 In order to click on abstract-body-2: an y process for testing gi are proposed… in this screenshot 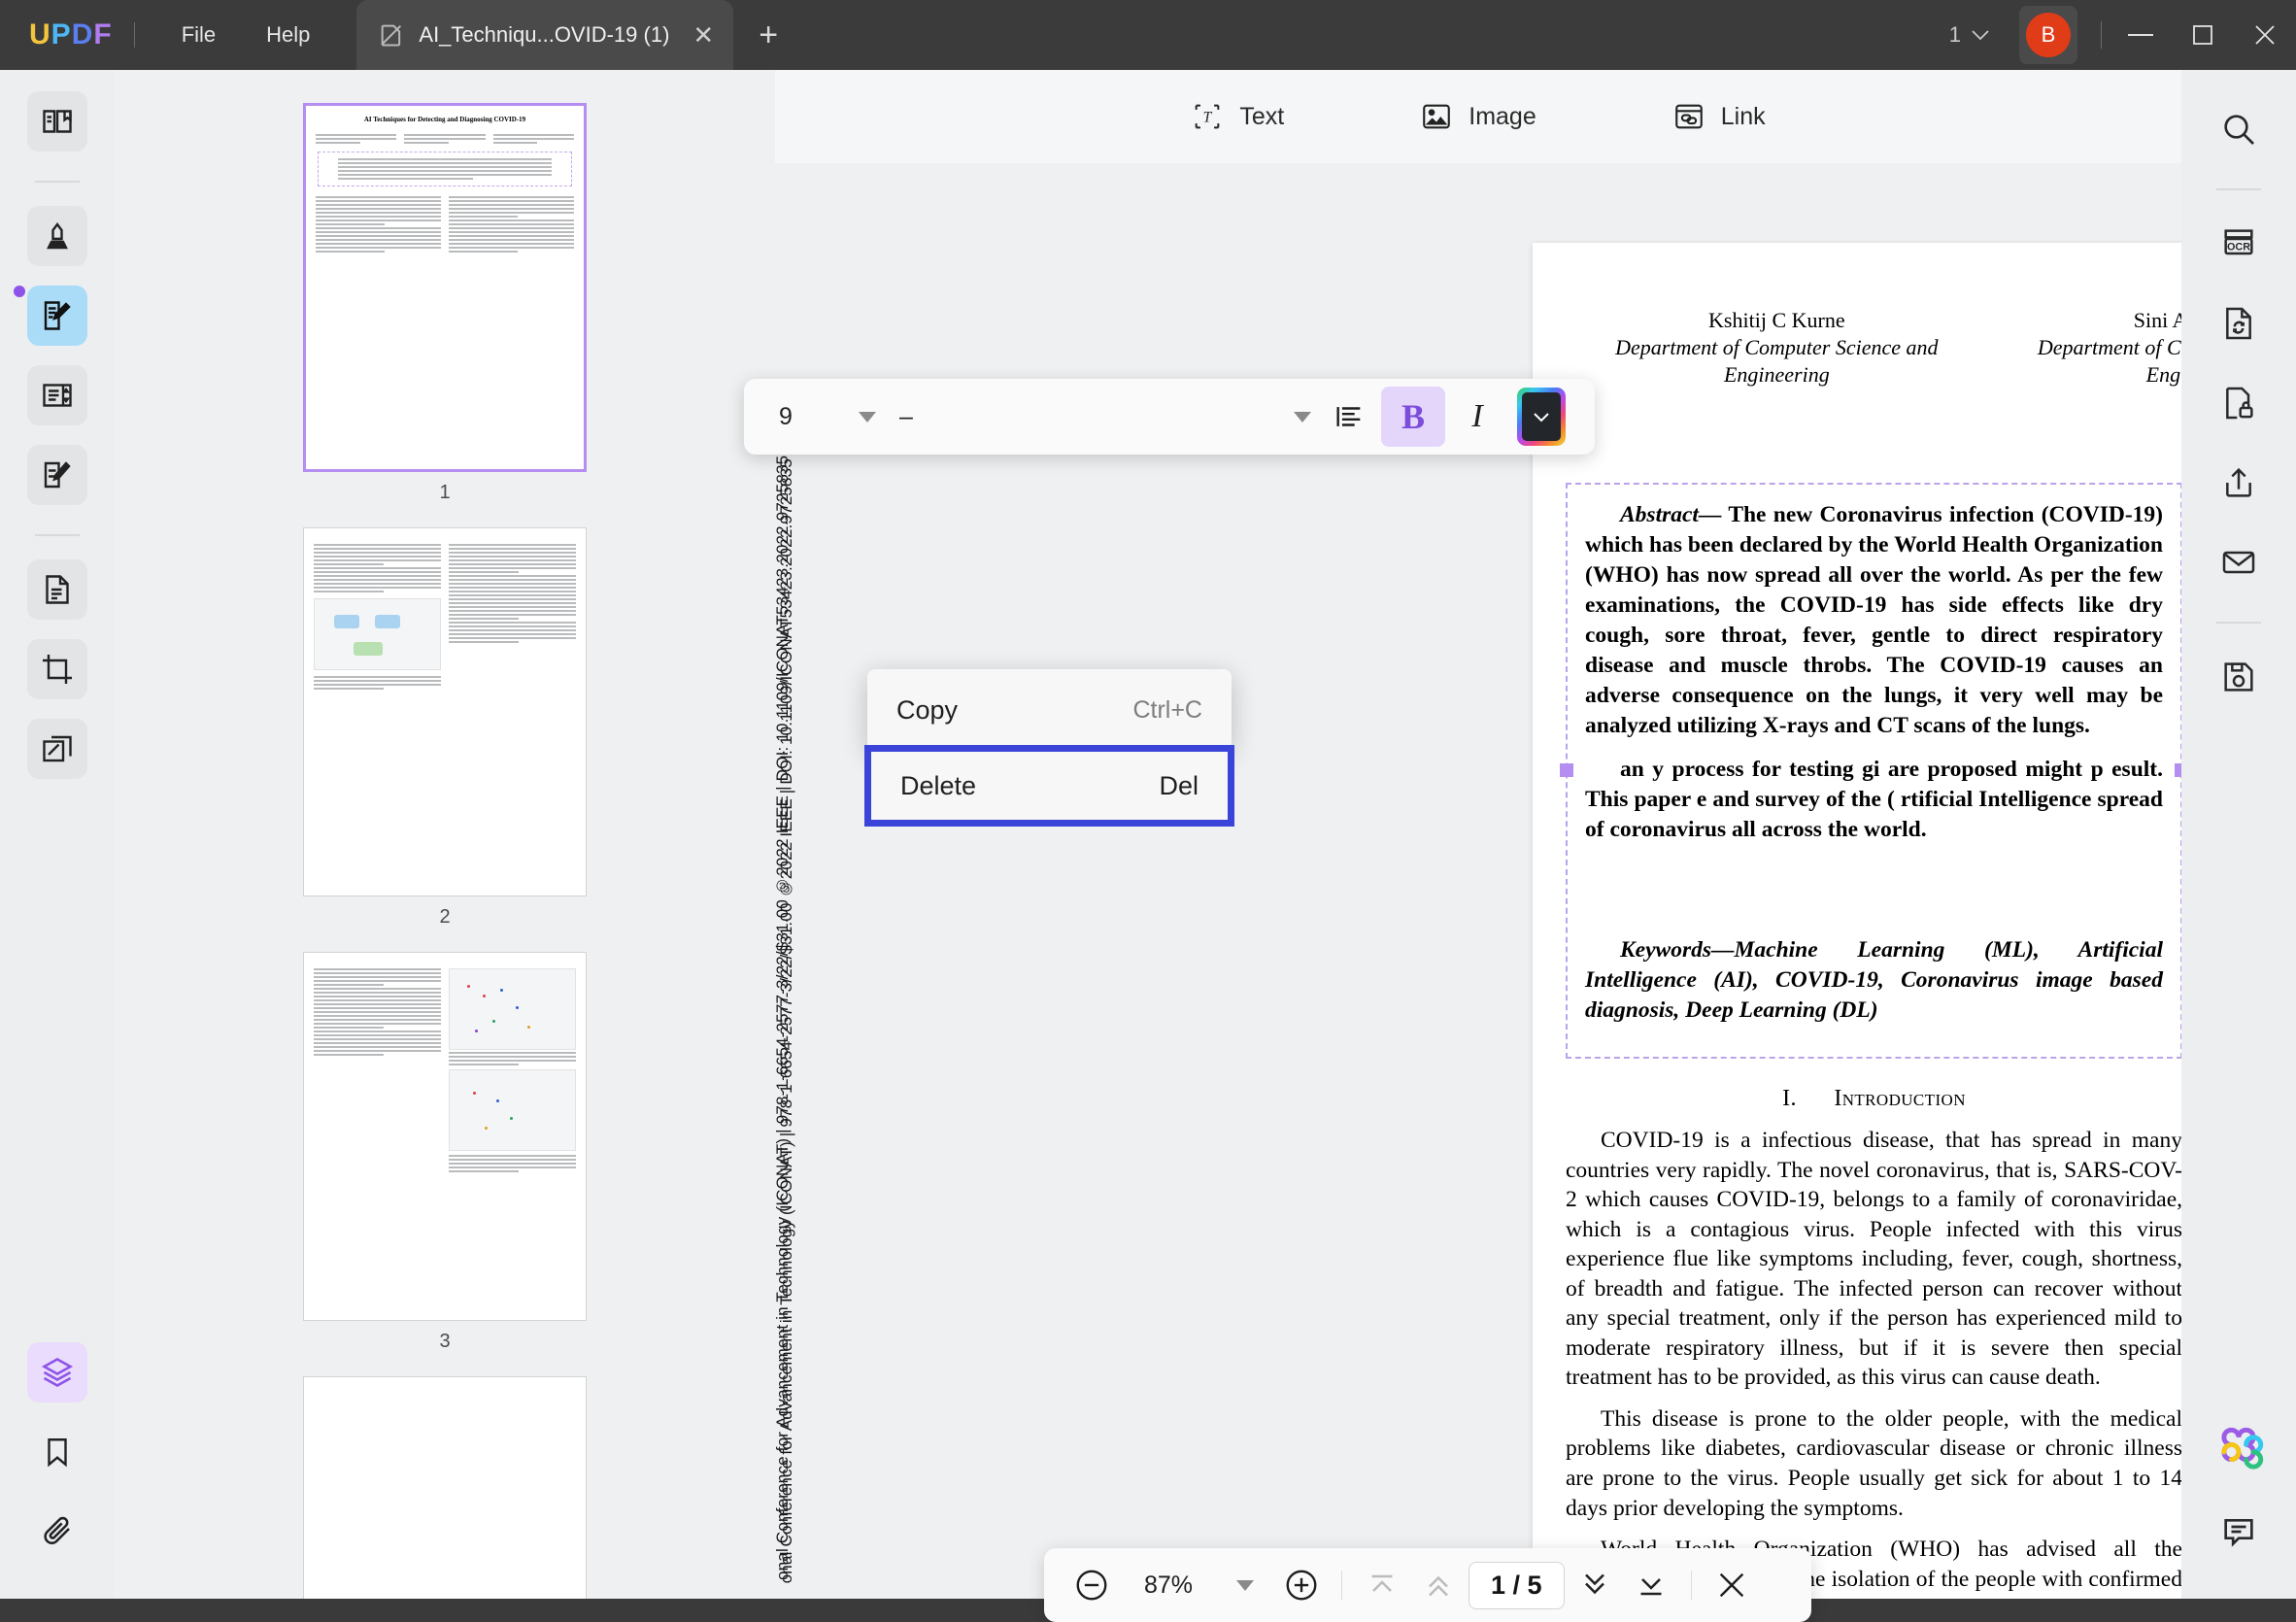, I will do `click(1874, 799)`.